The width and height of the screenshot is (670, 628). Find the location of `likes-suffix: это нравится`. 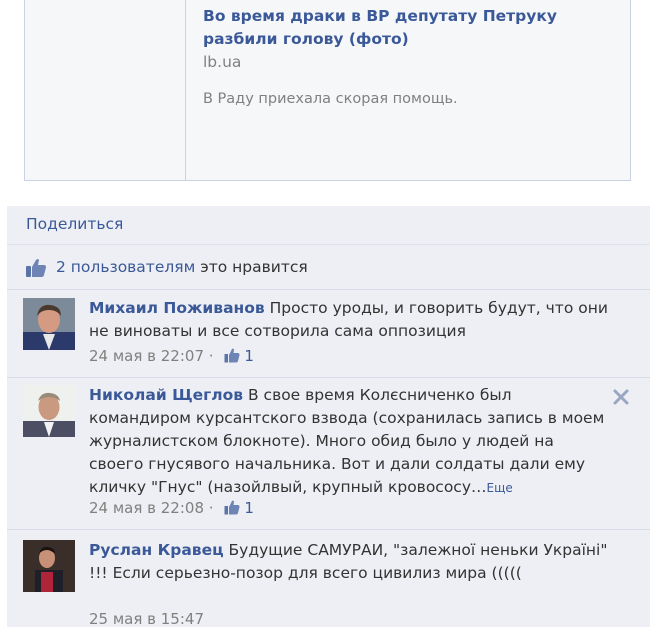

likes-suffix: это нравится is located at coordinates (251, 267).